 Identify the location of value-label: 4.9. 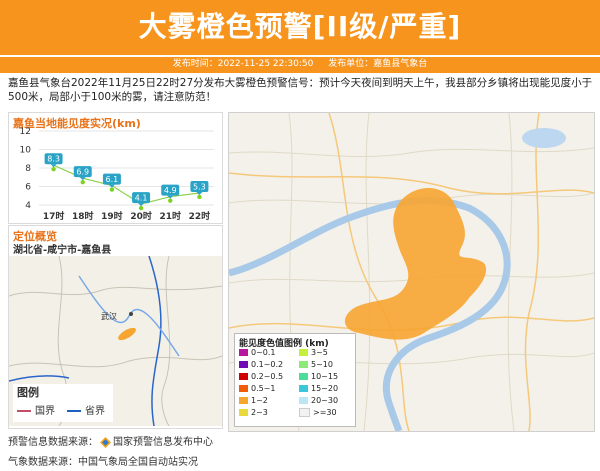
(170, 190).